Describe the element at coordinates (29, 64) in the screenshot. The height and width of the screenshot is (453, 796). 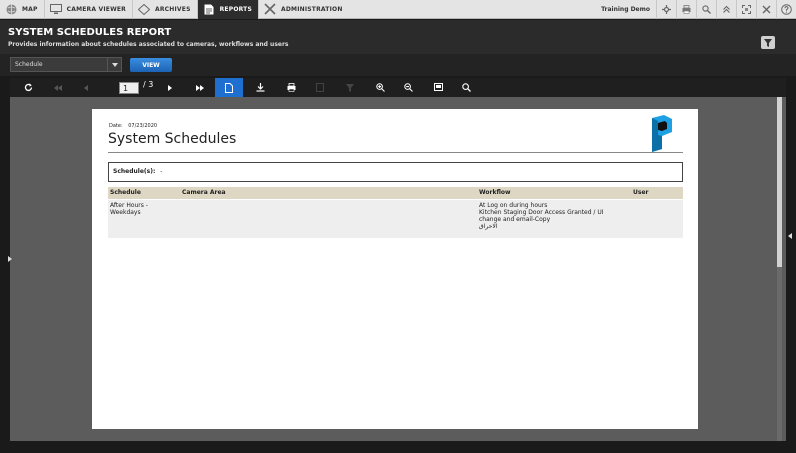
I see `report-type-value: Schedule` at that location.